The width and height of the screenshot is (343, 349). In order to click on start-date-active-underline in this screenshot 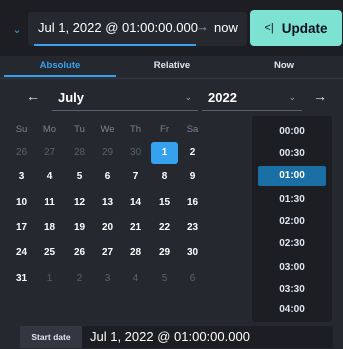, I will do `click(115, 45)`.